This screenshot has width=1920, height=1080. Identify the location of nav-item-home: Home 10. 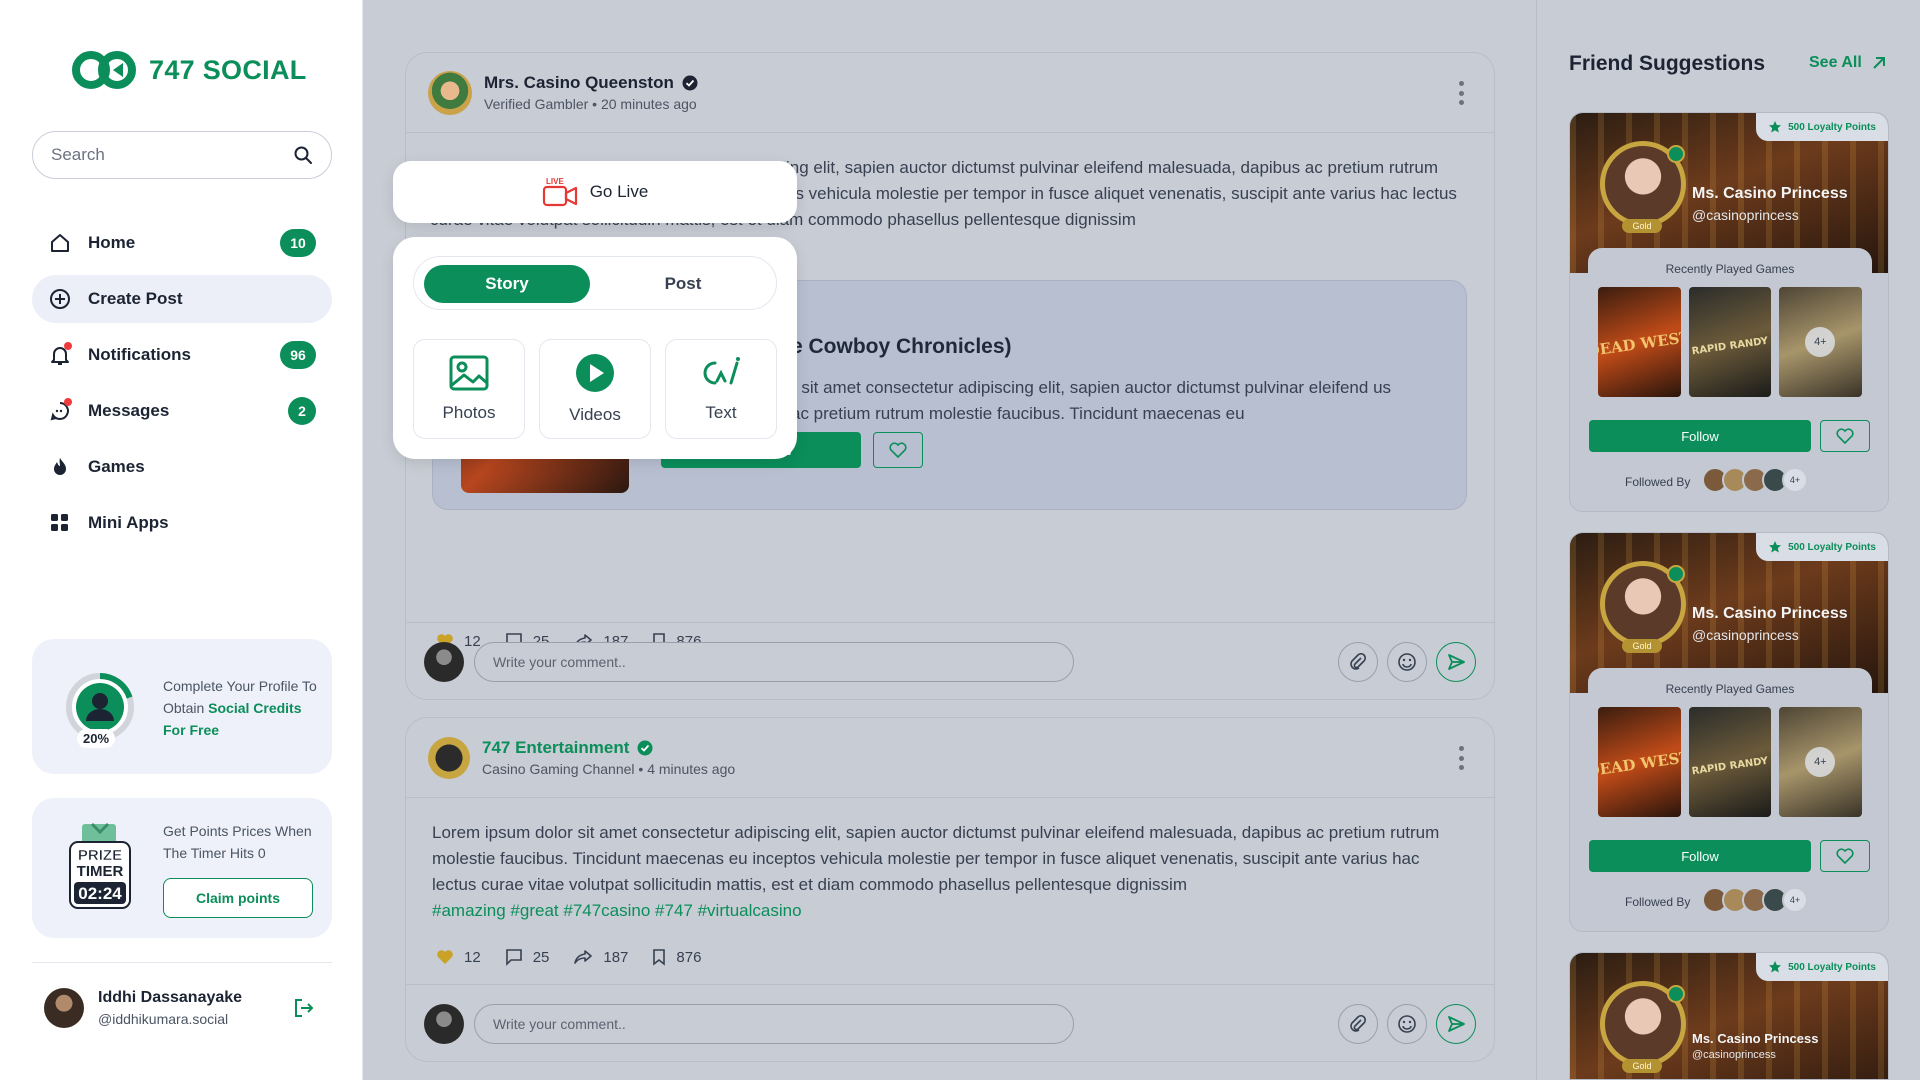
(182, 243).